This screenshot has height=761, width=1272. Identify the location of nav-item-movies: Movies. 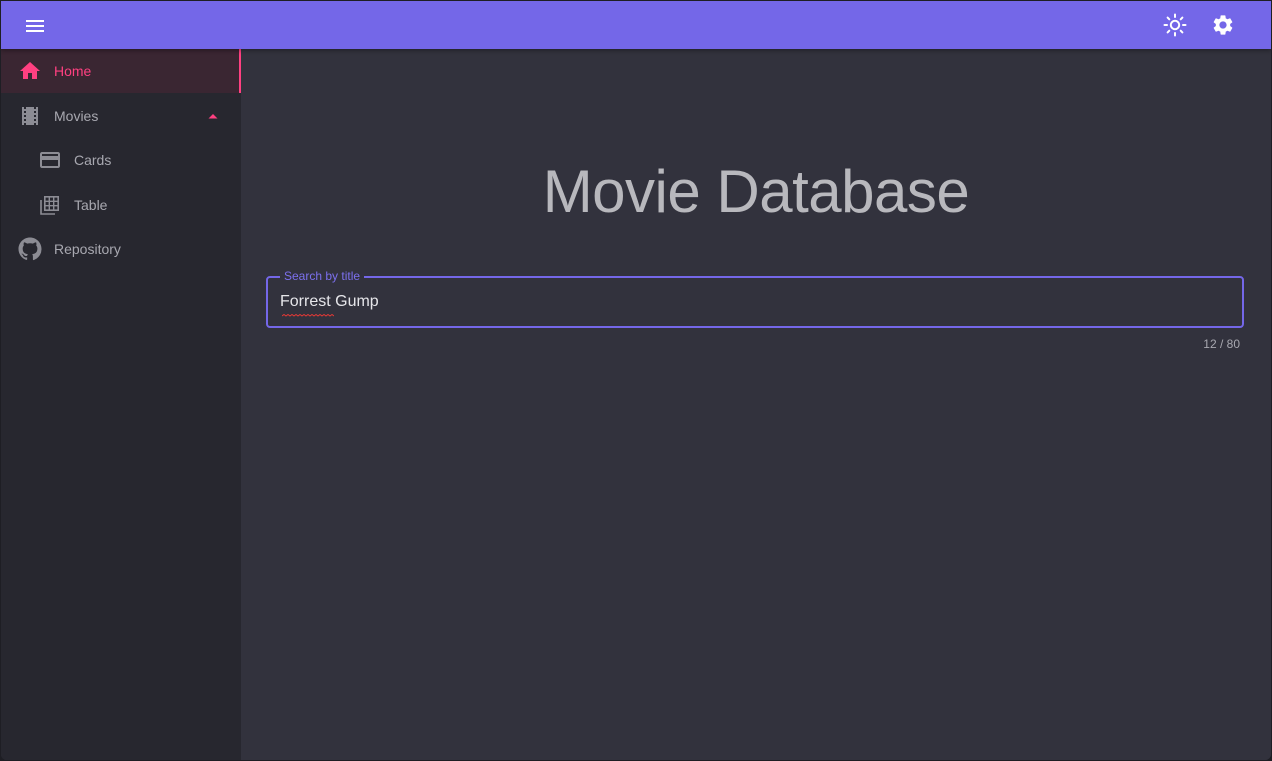
(121, 116).